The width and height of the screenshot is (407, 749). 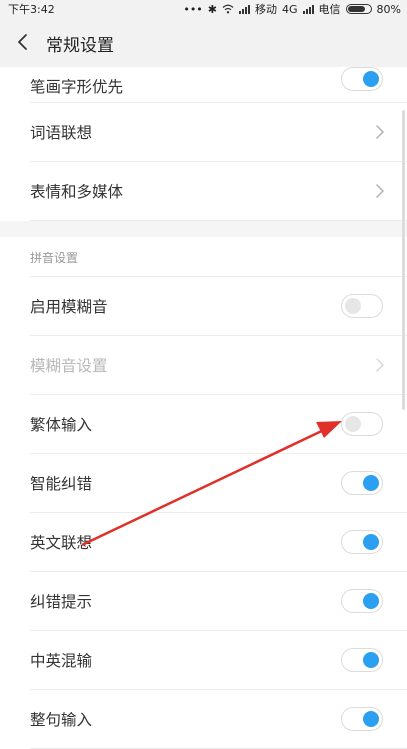 What do you see at coordinates (69, 366) in the screenshot?
I see `setting-label: 模糊音设置` at bounding box center [69, 366].